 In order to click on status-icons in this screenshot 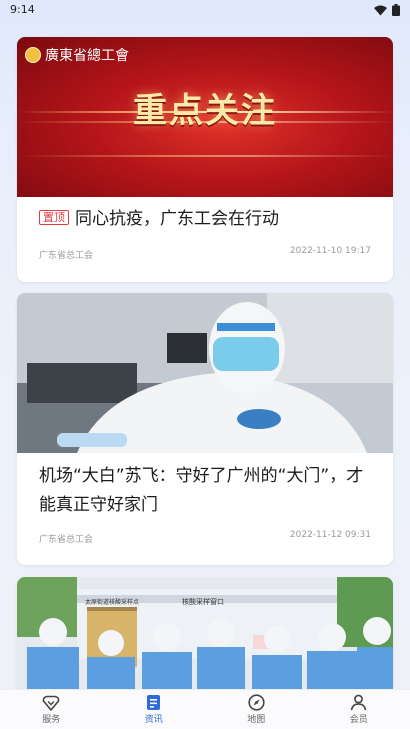, I will do `click(387, 10)`.